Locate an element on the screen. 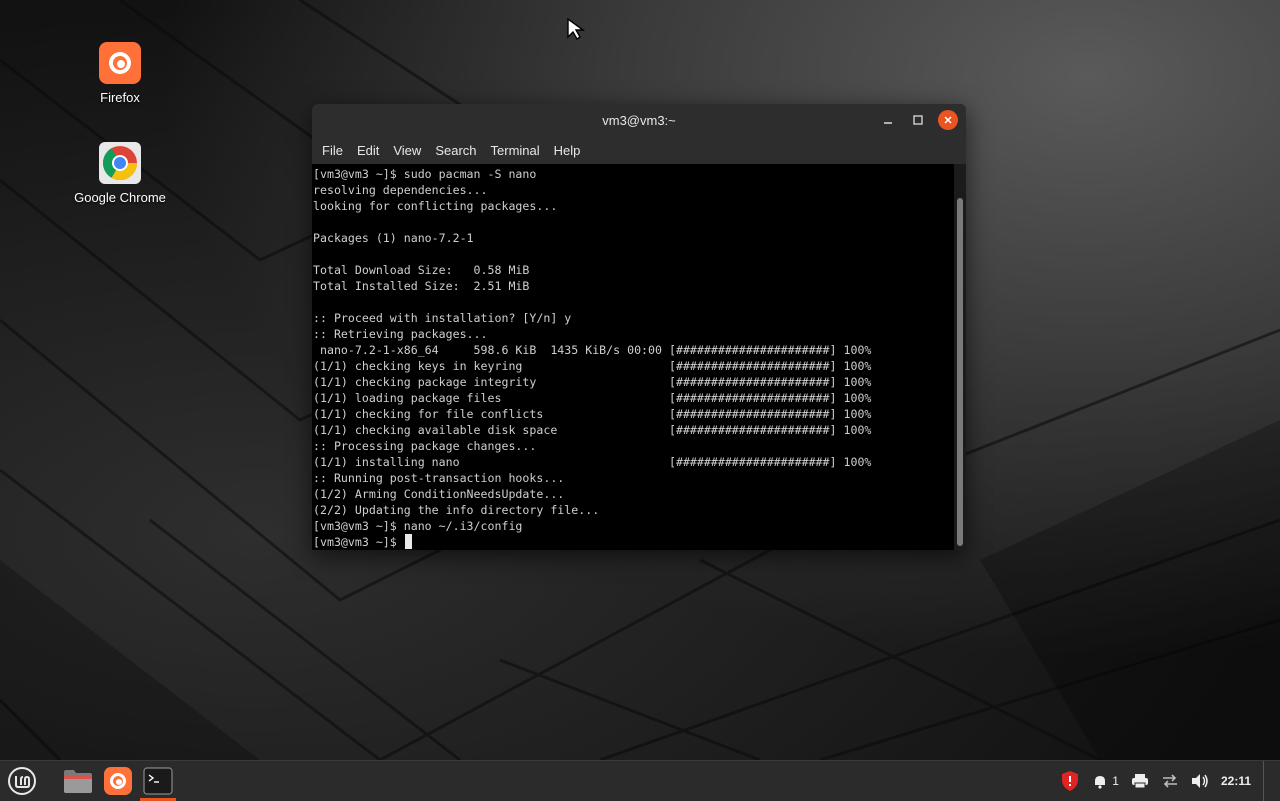  desktop-icon-label: Firefox is located at coordinates (120, 97).